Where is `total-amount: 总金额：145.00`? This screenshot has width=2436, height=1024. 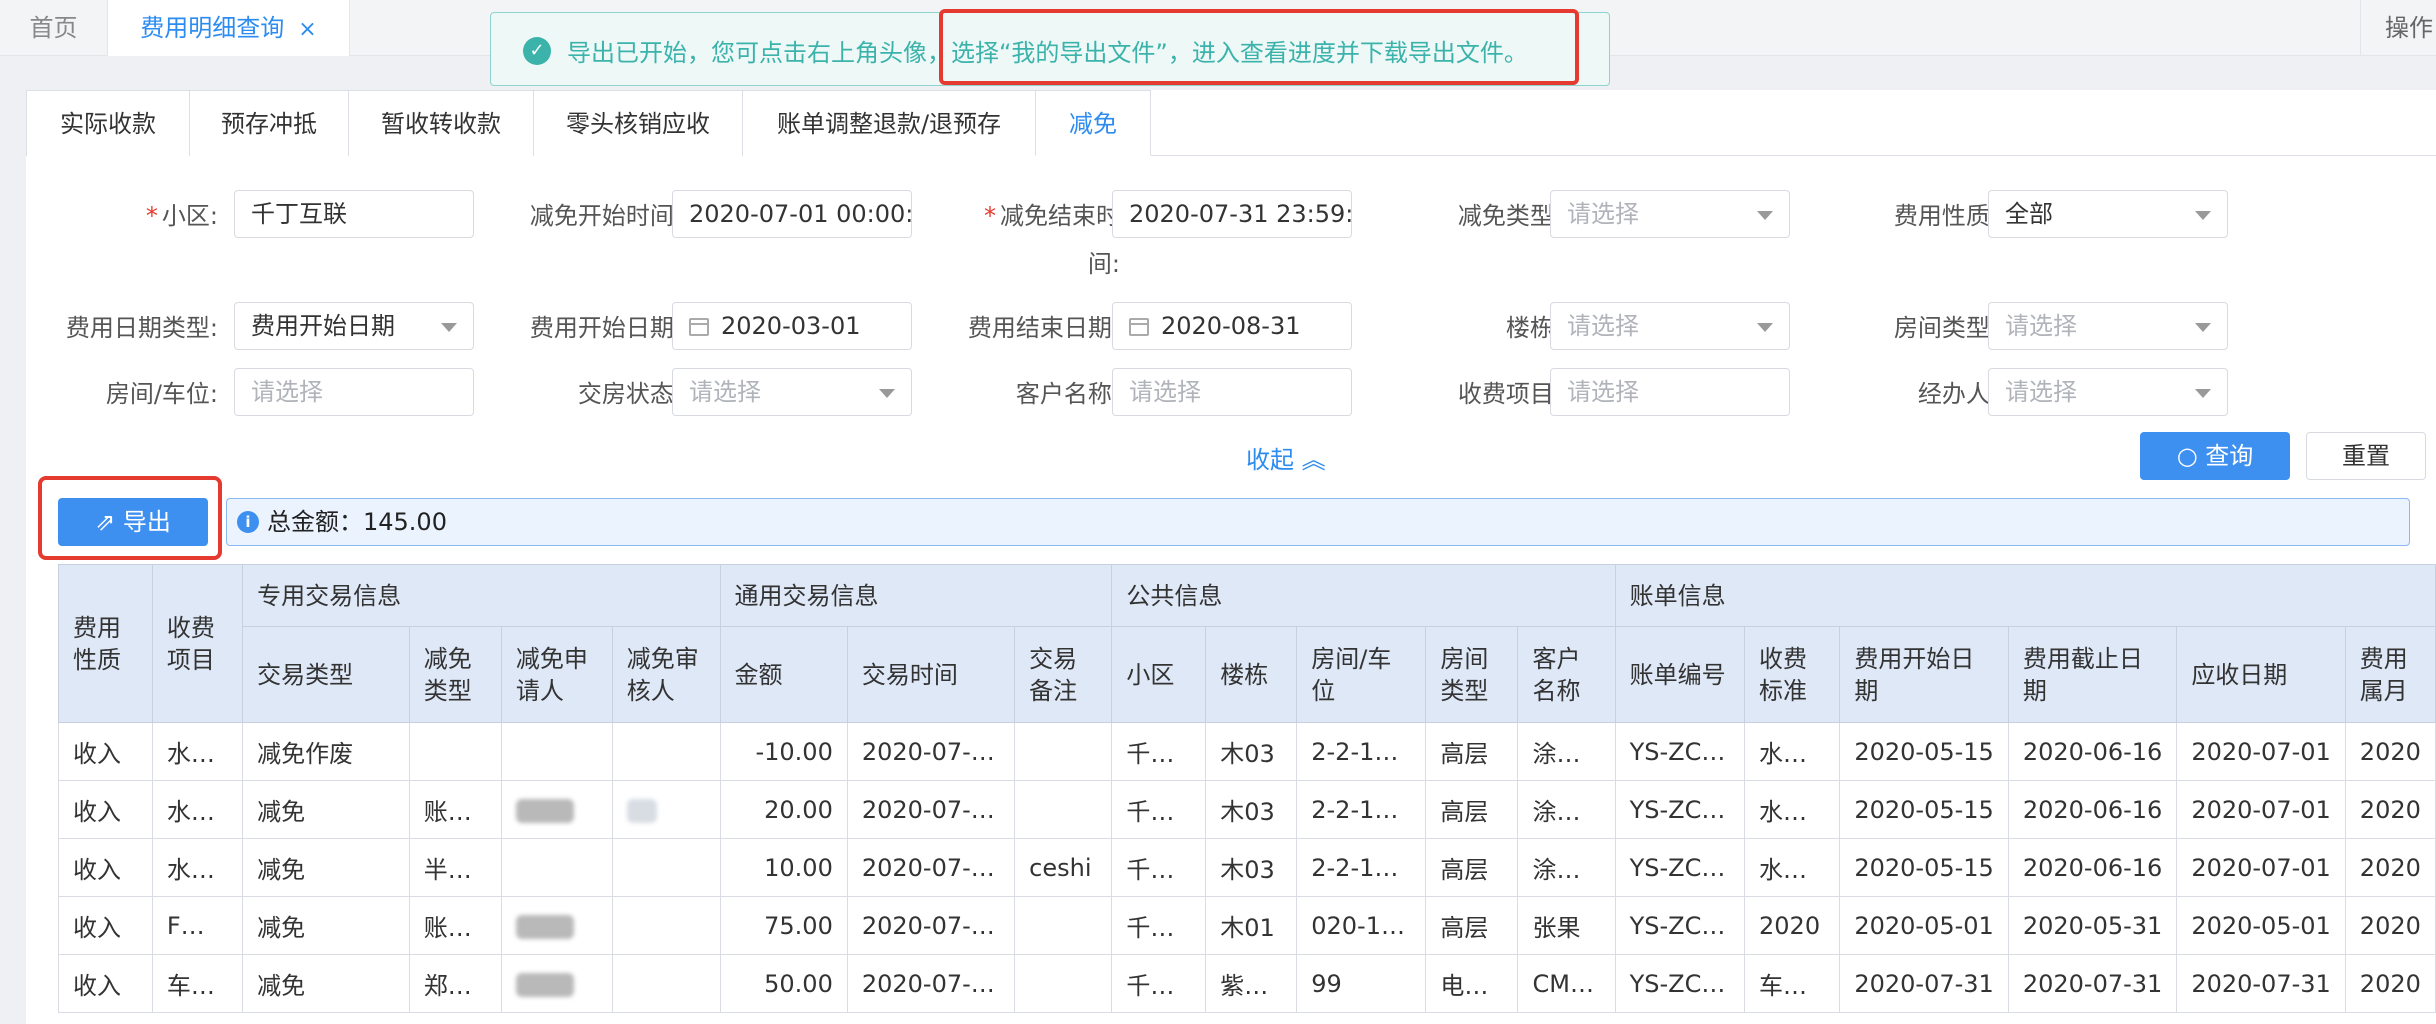 total-amount: 总金额：145.00 is located at coordinates (357, 522).